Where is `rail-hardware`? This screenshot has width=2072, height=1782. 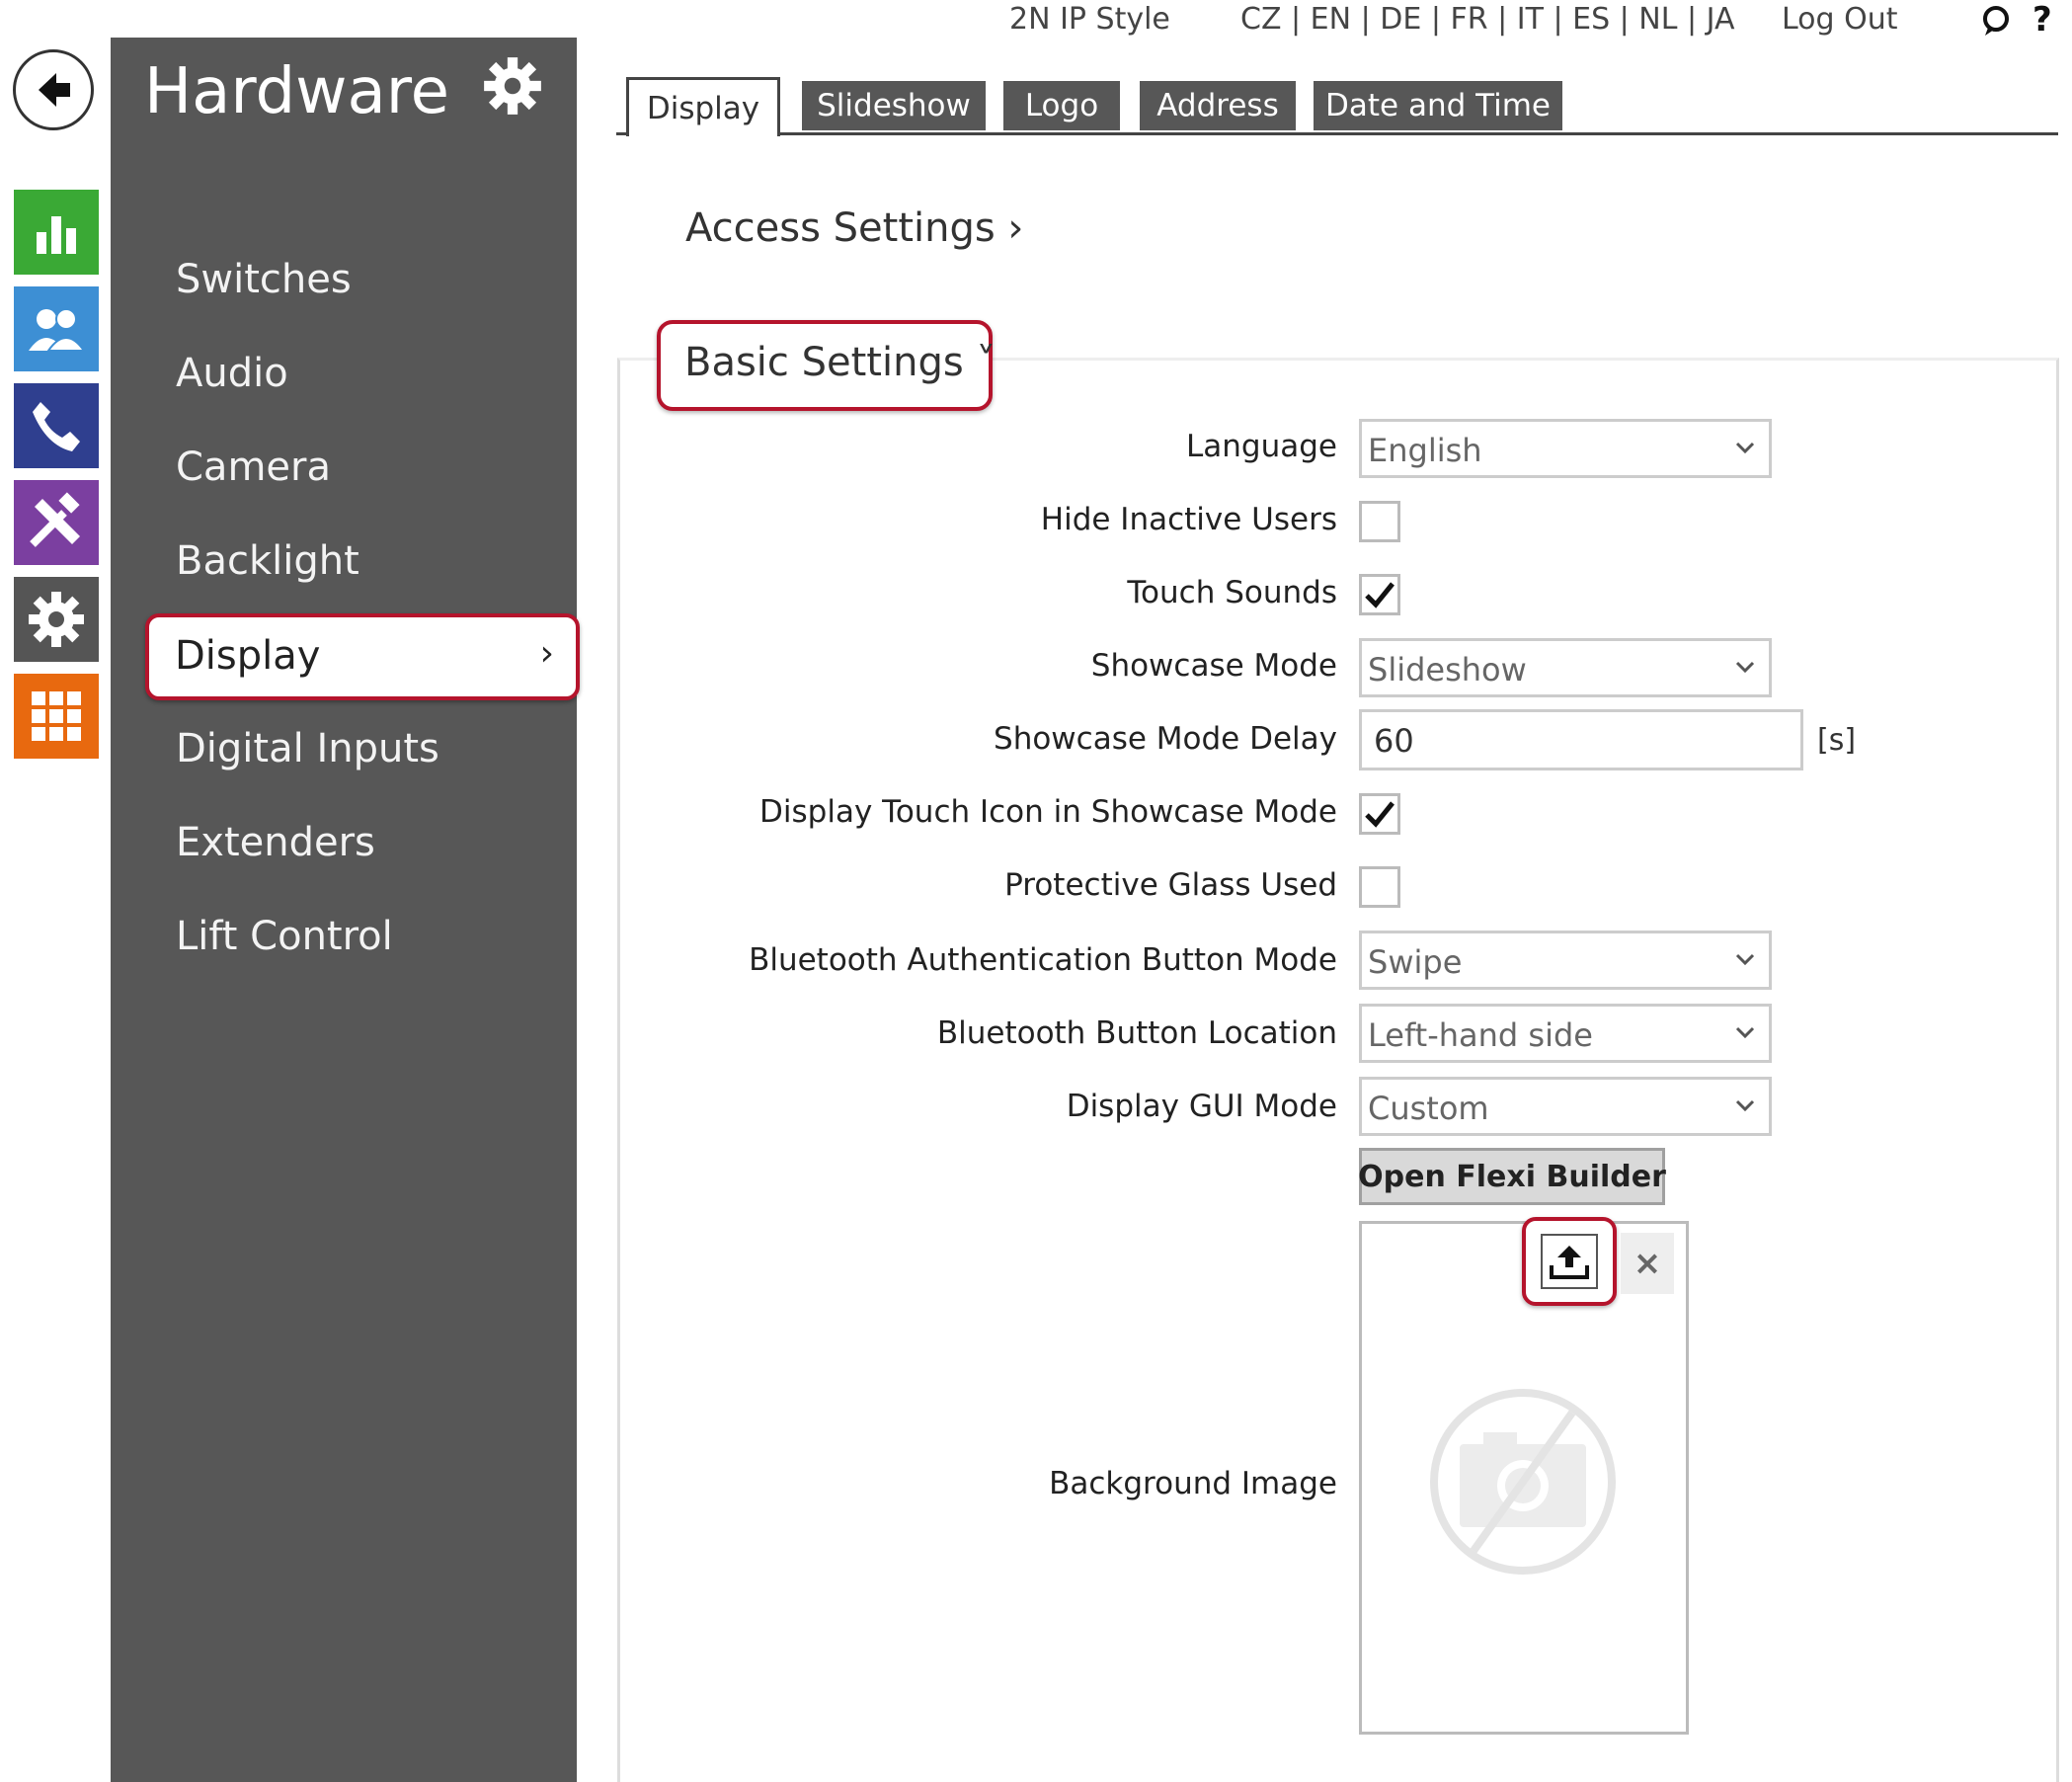
rail-hardware is located at coordinates (56, 523).